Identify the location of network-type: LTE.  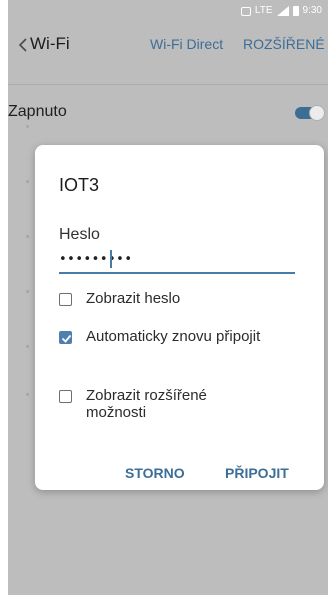
(263, 10).